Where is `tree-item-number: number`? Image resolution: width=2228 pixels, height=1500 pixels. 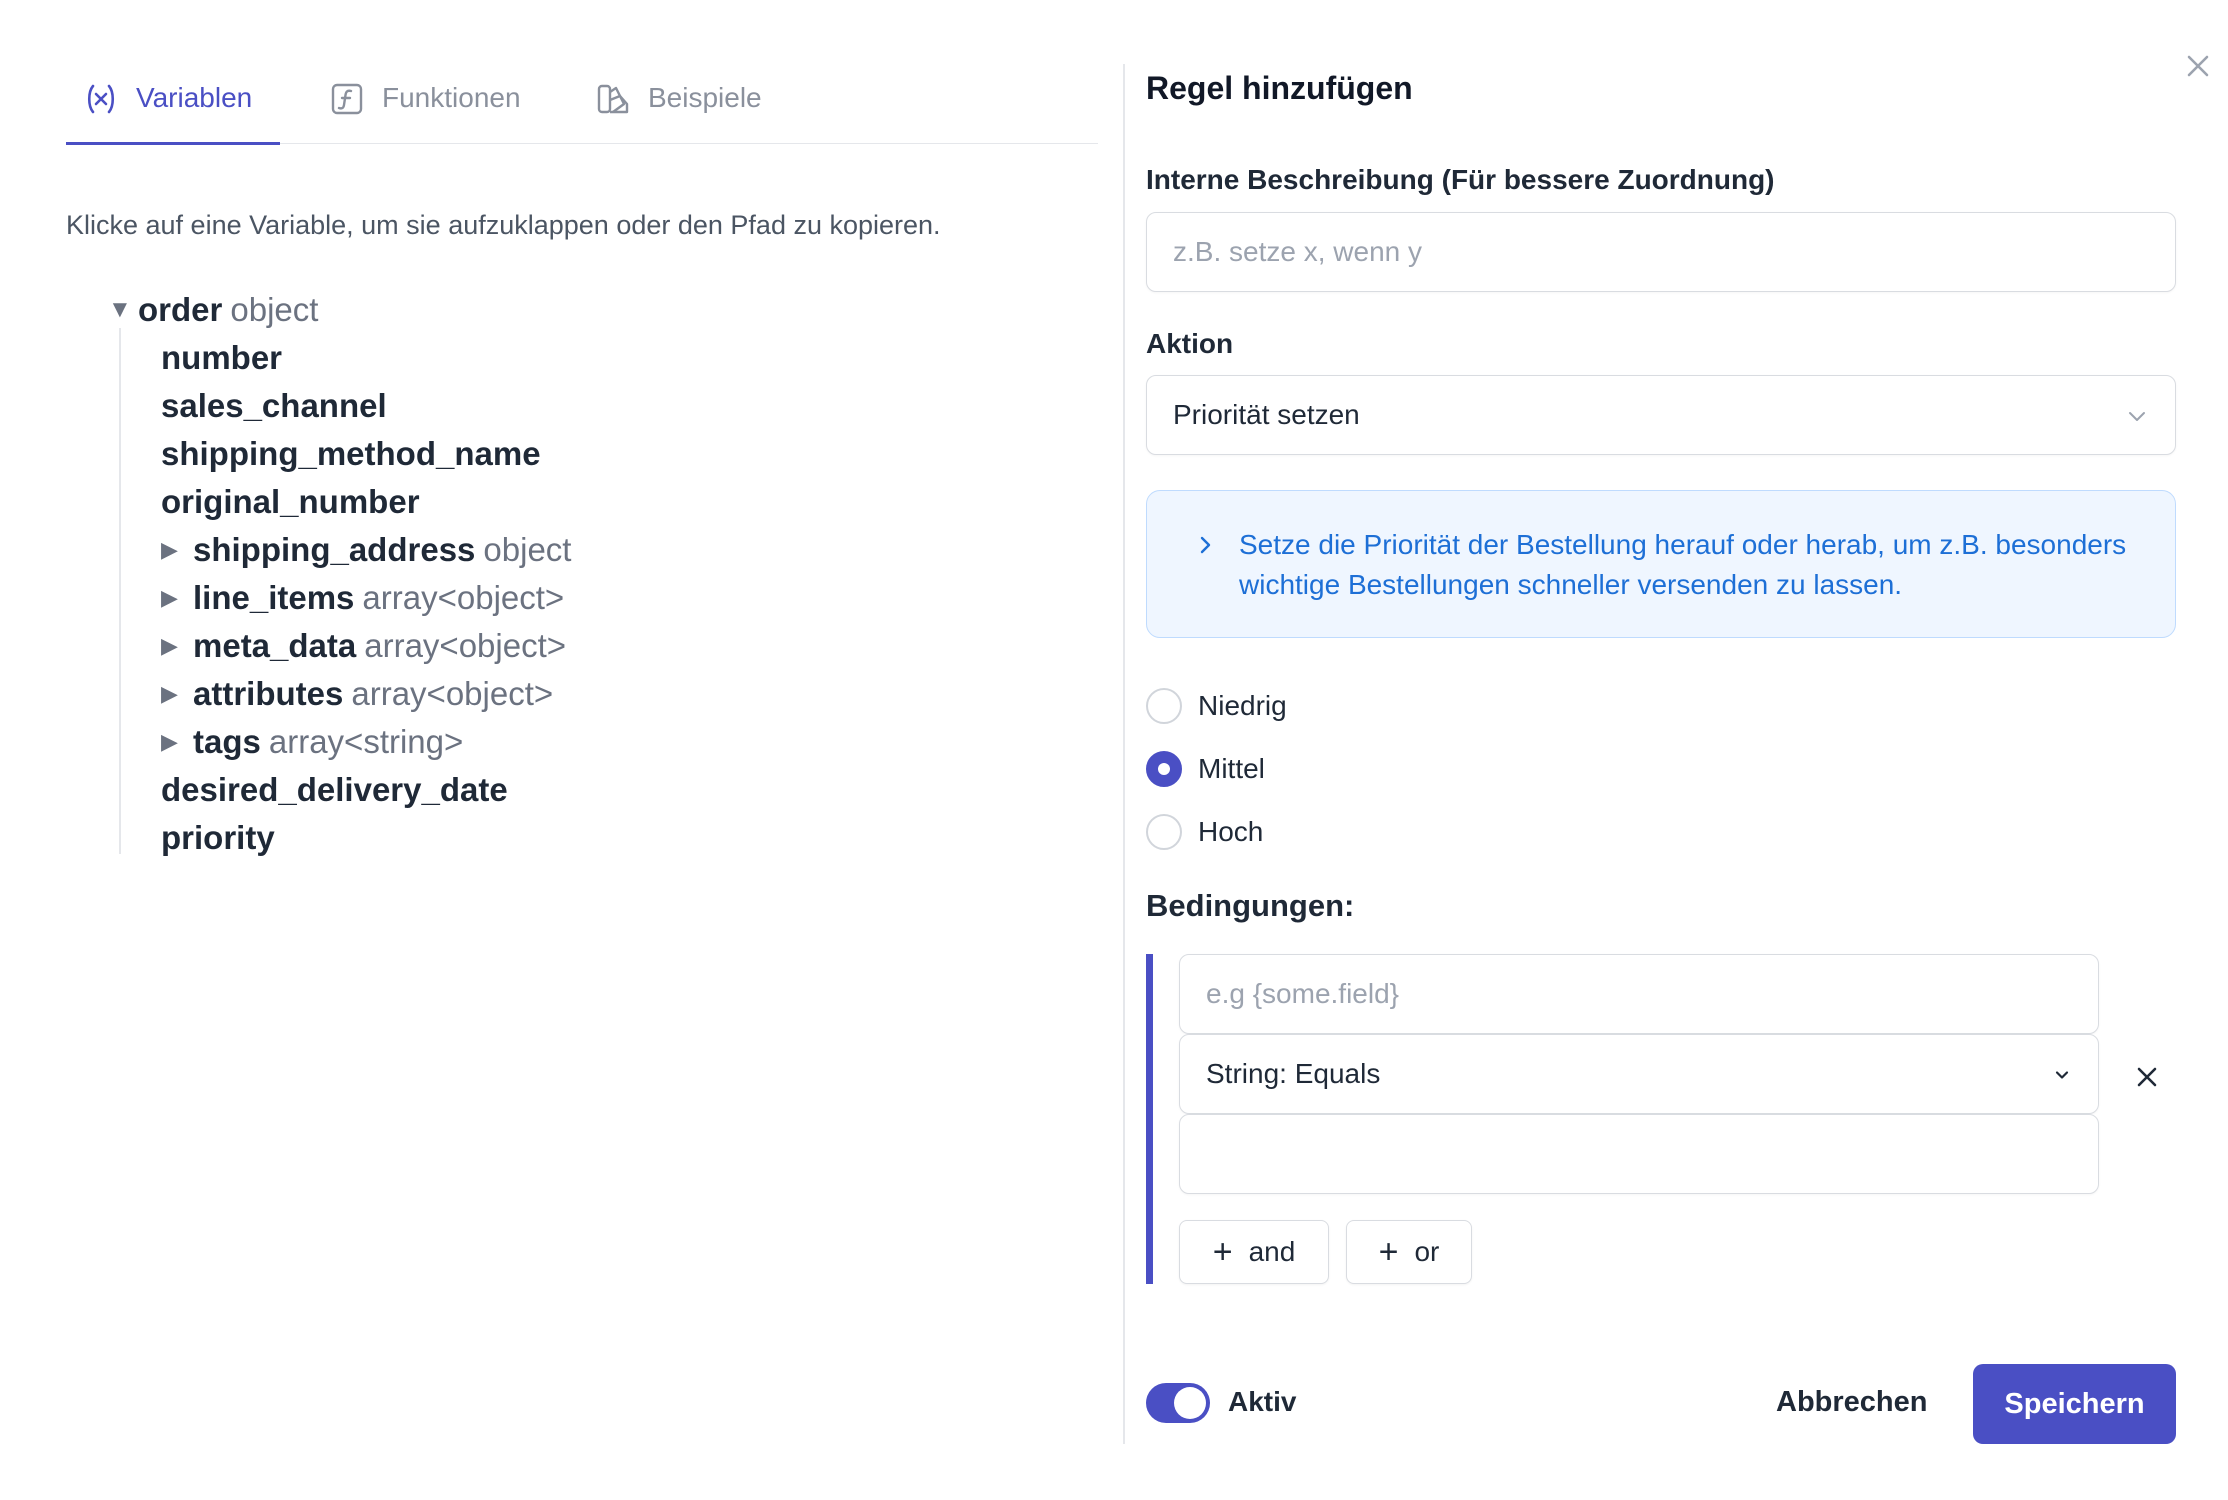 tree-item-number: number is located at coordinates (221, 358).